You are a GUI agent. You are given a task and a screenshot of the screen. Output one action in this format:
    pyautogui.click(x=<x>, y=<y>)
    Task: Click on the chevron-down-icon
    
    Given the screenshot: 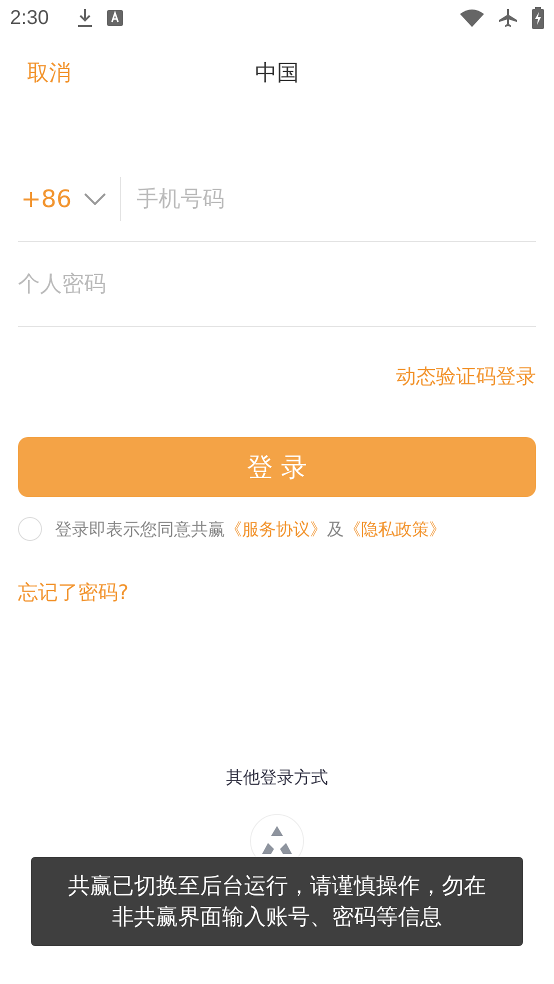 What is the action you would take?
    pyautogui.click(x=95, y=199)
    